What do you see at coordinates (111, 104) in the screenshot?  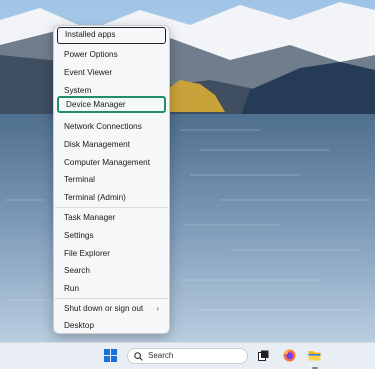 I see `menu-item-device-manager: Device Manager` at bounding box center [111, 104].